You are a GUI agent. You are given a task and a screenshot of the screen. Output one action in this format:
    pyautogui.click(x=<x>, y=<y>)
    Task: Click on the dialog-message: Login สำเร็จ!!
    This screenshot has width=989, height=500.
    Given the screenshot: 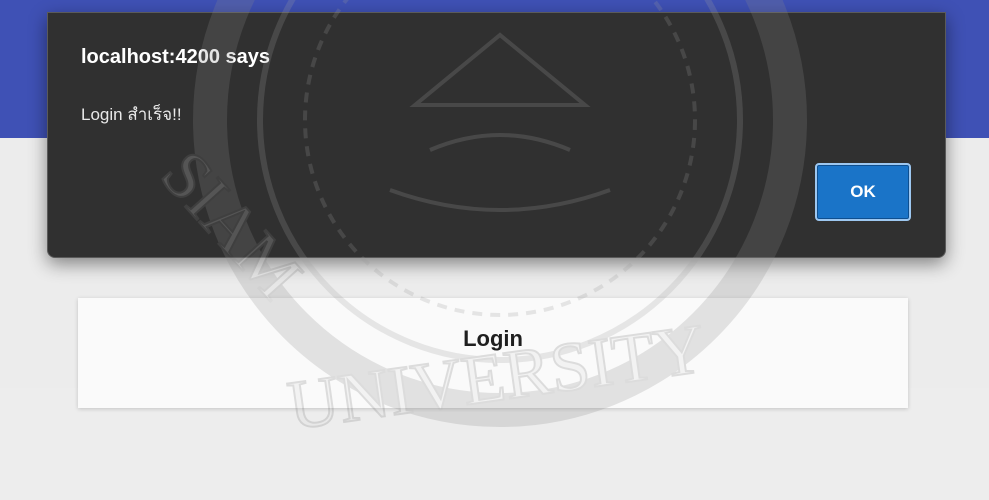 What is the action you would take?
    pyautogui.click(x=131, y=114)
    